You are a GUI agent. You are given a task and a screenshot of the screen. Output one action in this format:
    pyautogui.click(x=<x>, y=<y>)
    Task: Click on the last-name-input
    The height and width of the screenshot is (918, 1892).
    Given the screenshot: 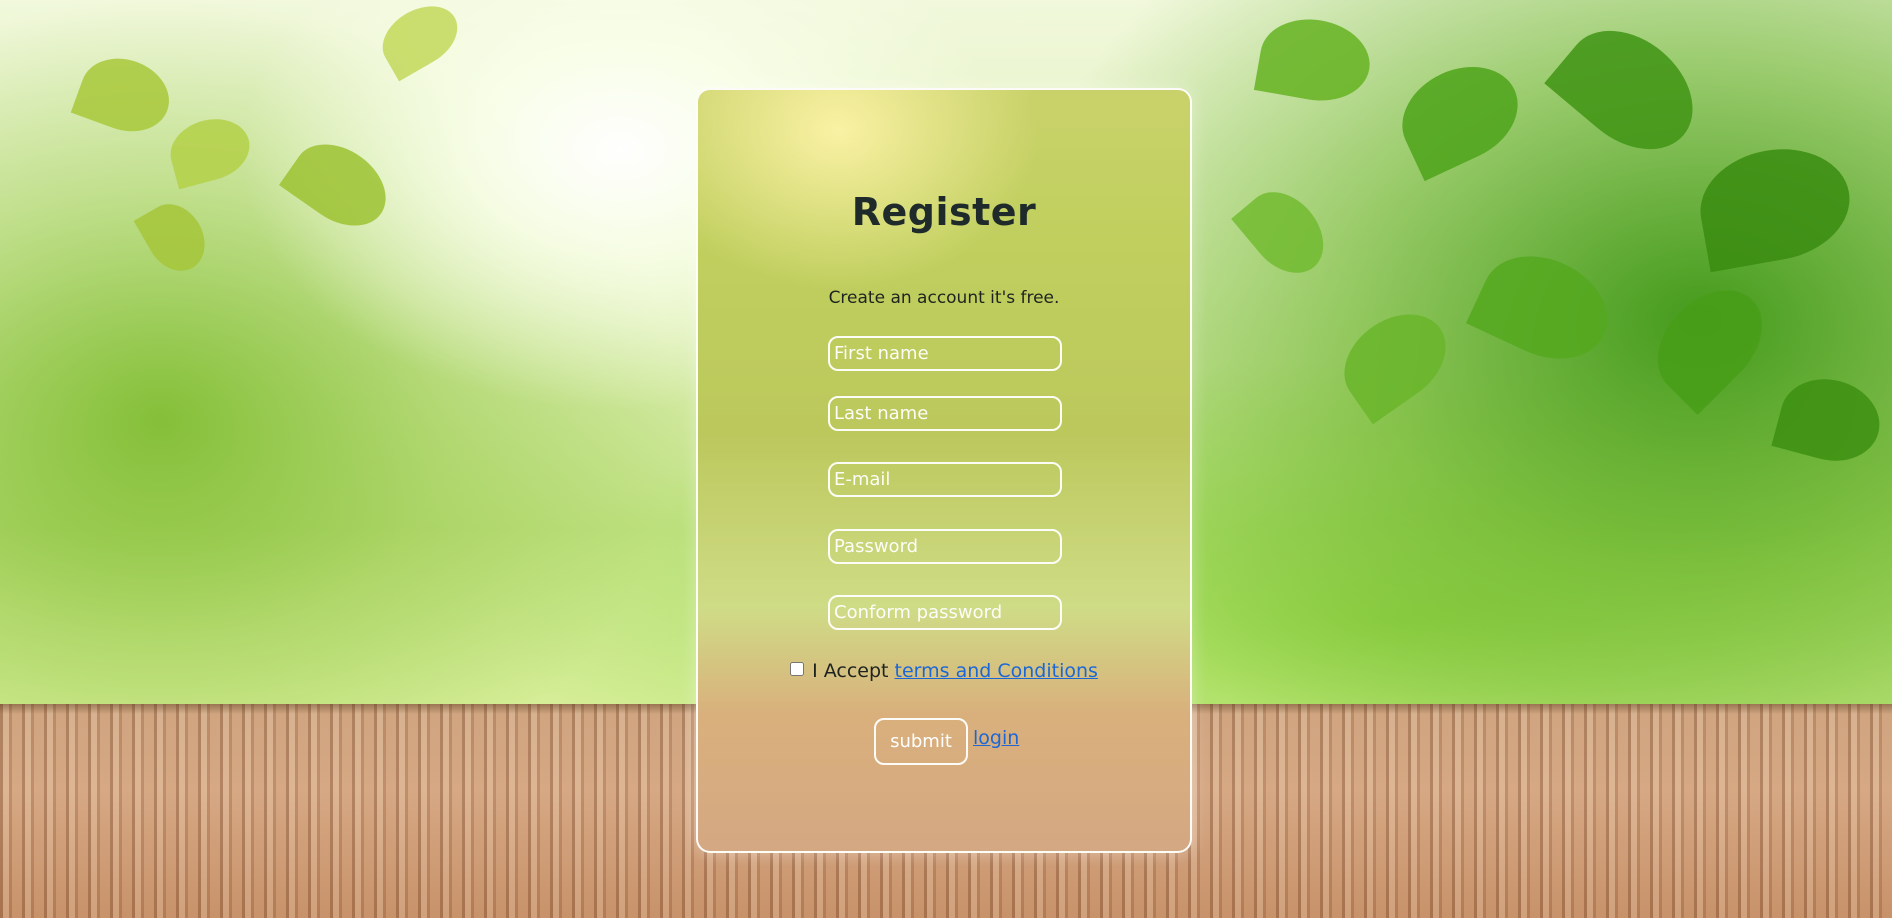 What is the action you would take?
    pyautogui.click(x=945, y=413)
    